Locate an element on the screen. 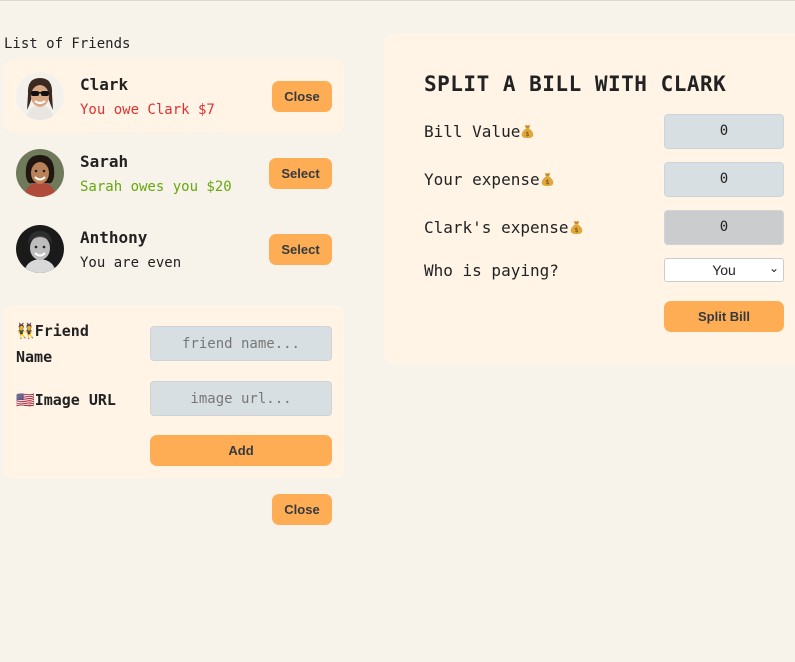 The height and width of the screenshot is (662, 795). who-paying-value: You is located at coordinates (724, 270).